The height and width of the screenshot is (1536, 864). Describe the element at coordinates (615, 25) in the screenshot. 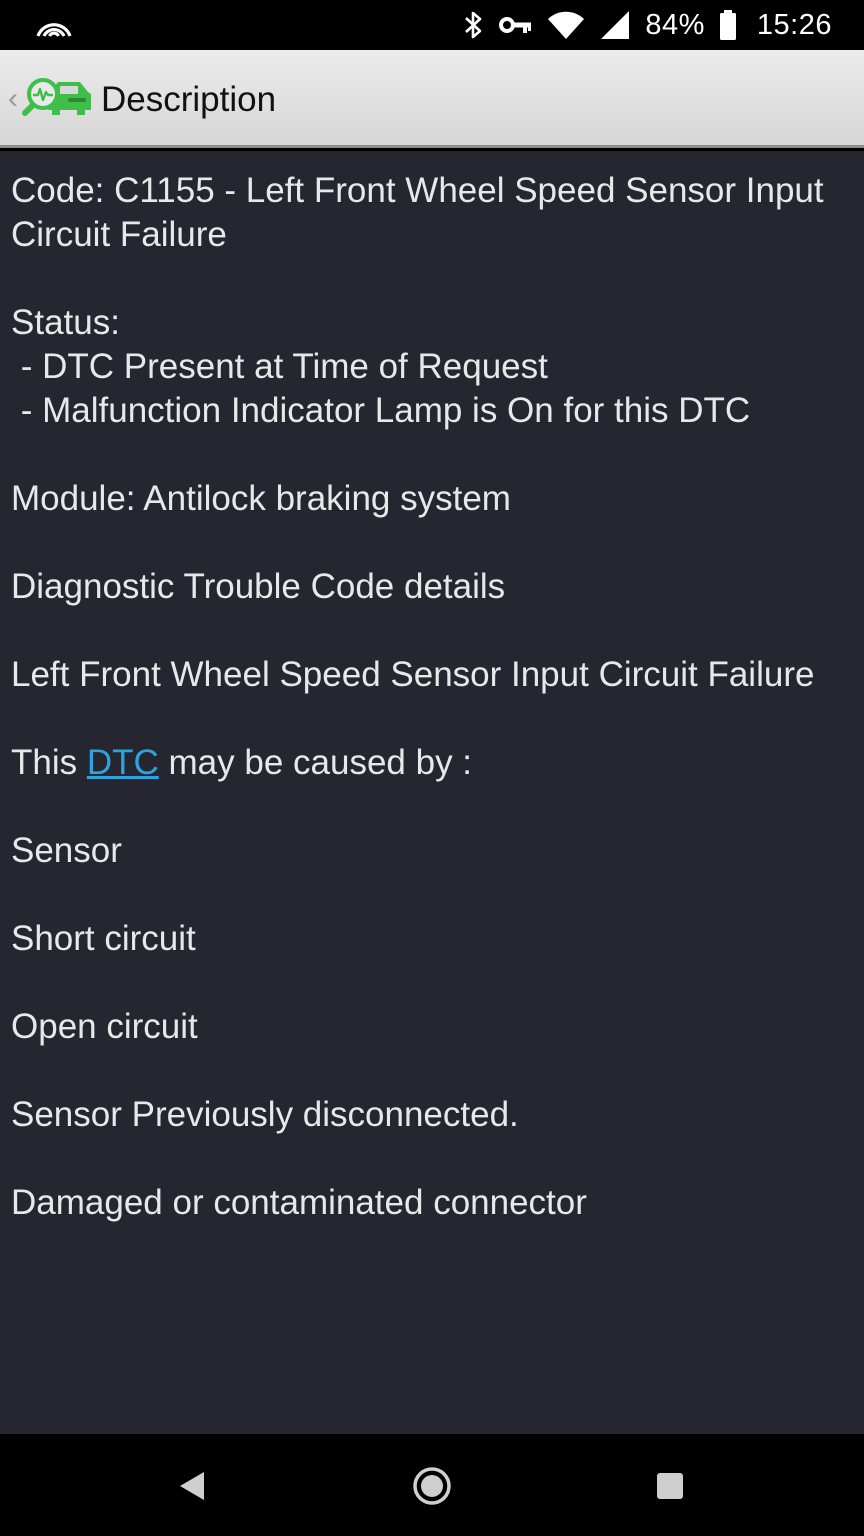

I see `signal-icon` at that location.